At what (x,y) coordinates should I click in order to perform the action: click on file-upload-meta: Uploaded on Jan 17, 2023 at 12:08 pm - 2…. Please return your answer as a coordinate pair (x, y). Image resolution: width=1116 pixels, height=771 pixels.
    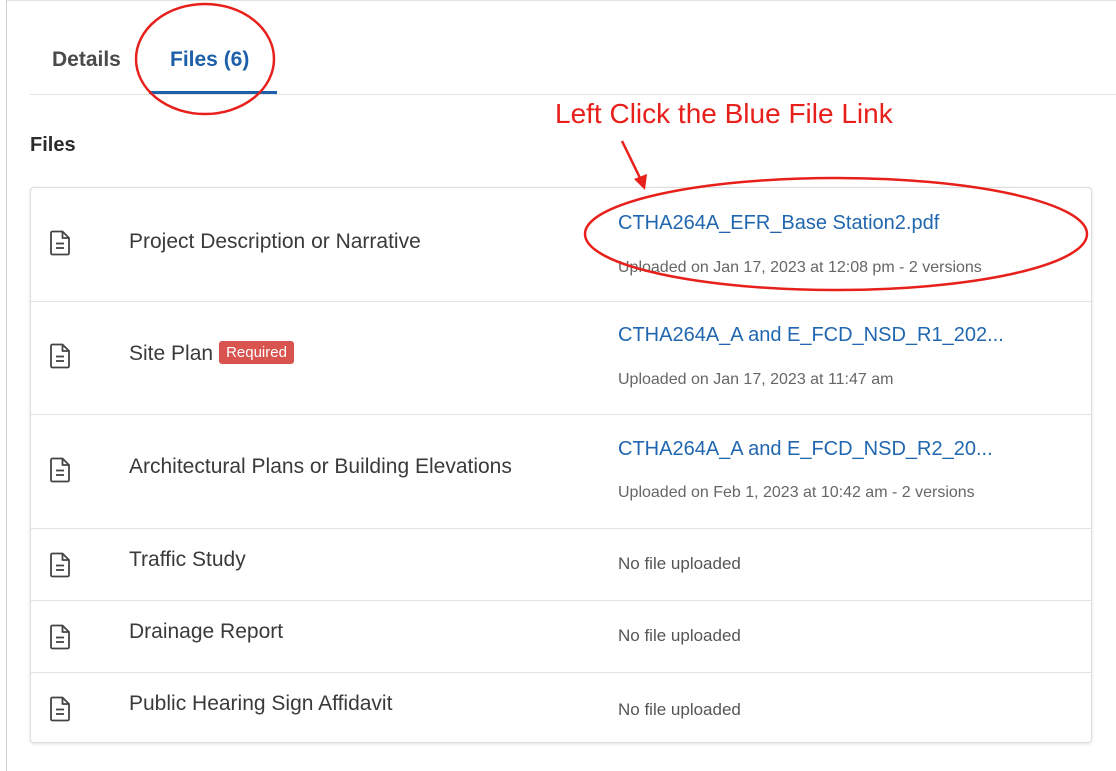
    Looking at the image, I should click on (800, 267).